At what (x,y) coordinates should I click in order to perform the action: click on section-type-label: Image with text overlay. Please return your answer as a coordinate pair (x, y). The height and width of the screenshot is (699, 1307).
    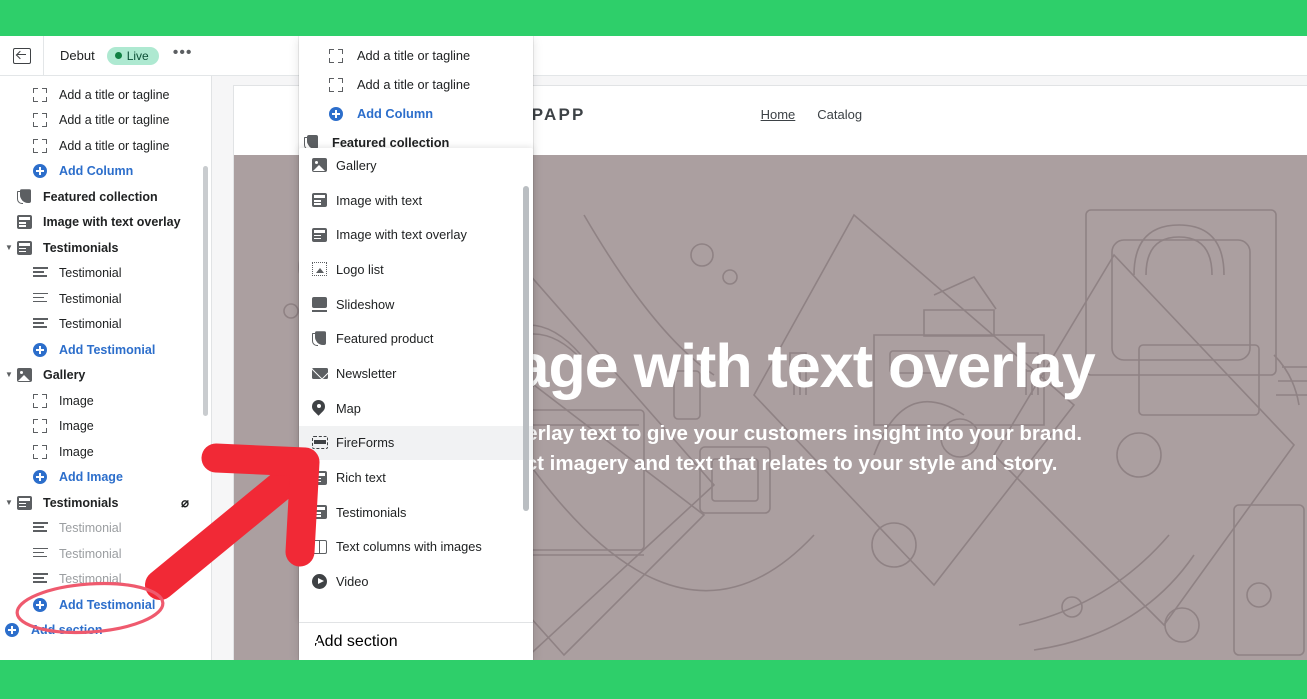
    Looking at the image, I should click on (401, 235).